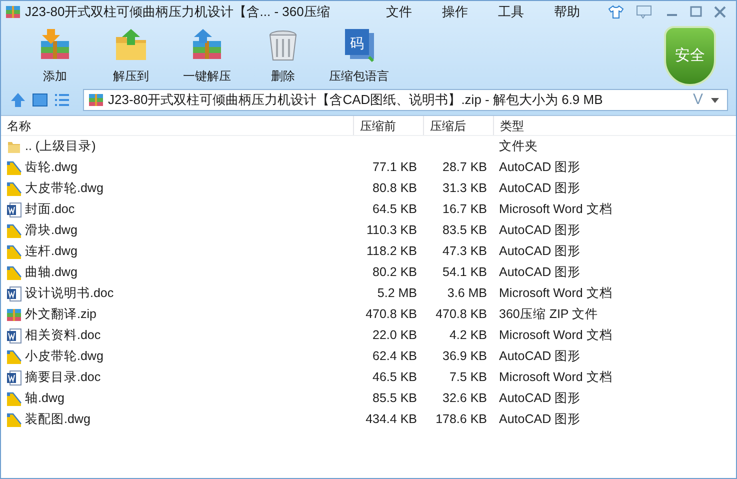 Image resolution: width=737 pixels, height=479 pixels. Describe the element at coordinates (697, 100) in the screenshot. I see `v-mark: V` at that location.